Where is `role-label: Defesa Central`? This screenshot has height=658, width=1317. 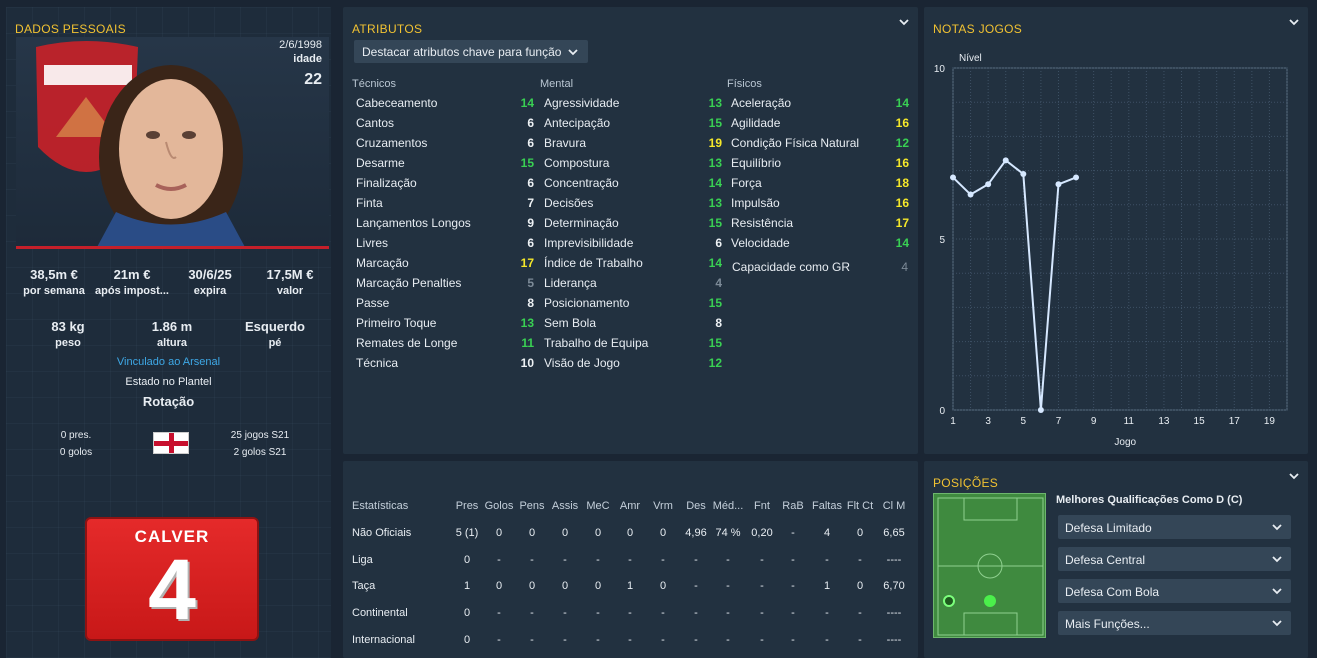
role-label: Defesa Central is located at coordinates (1105, 560).